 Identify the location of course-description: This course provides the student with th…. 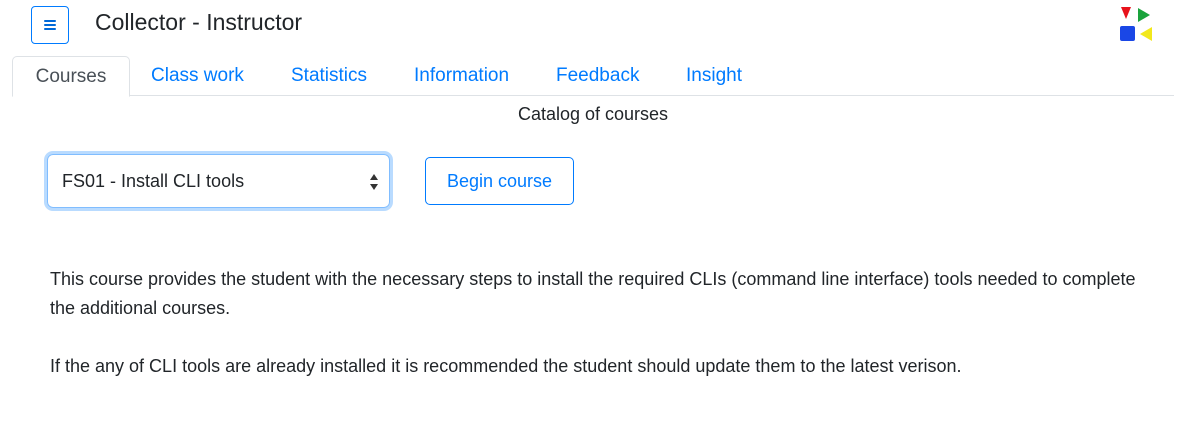
(593, 293).